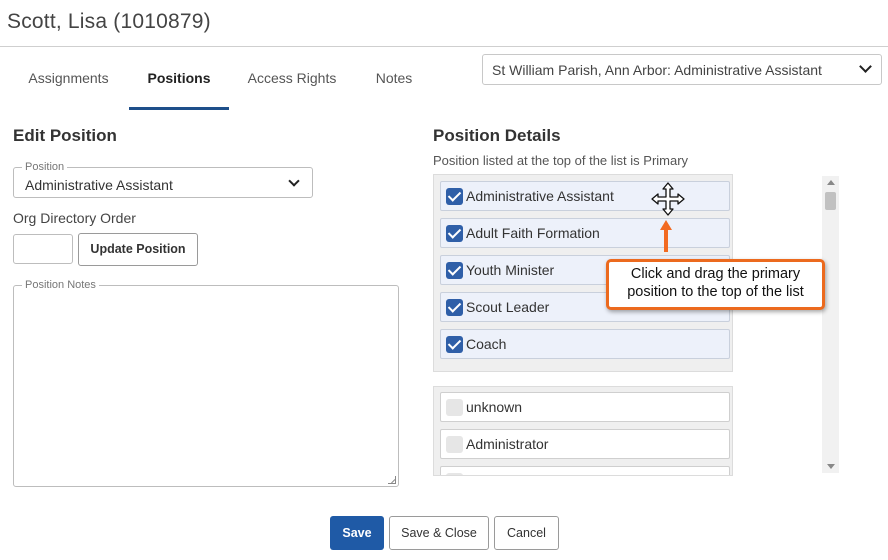 The image size is (888, 560). Describe the element at coordinates (68, 79) in the screenshot. I see `tab-assignments: Assignments` at that location.